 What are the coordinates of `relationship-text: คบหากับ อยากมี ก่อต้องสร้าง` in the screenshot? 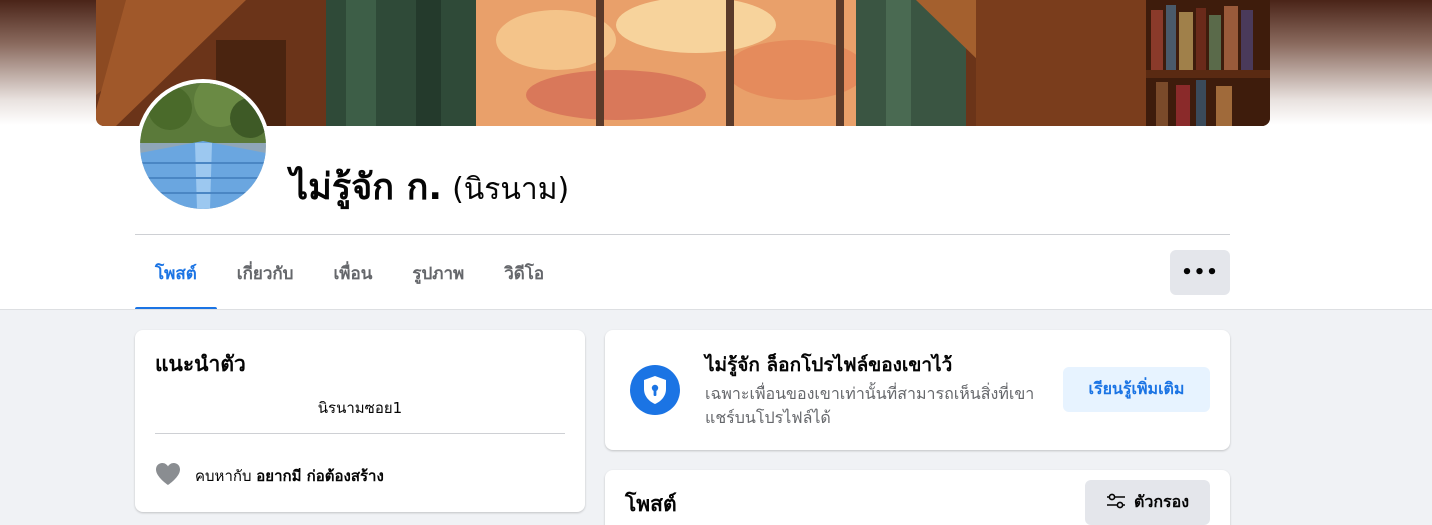 It's located at (289, 476).